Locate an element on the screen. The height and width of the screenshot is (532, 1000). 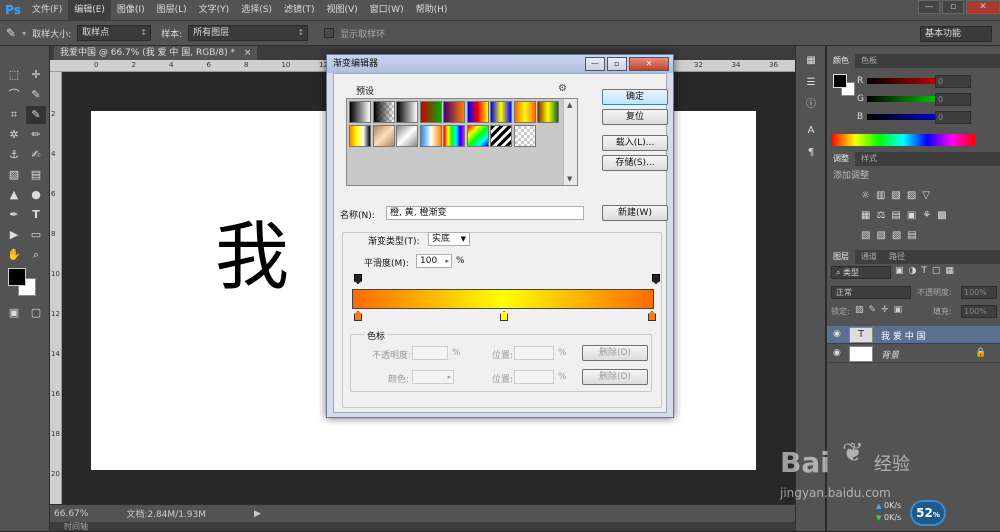
tab-swatches: 色板 is located at coordinates (869, 61).